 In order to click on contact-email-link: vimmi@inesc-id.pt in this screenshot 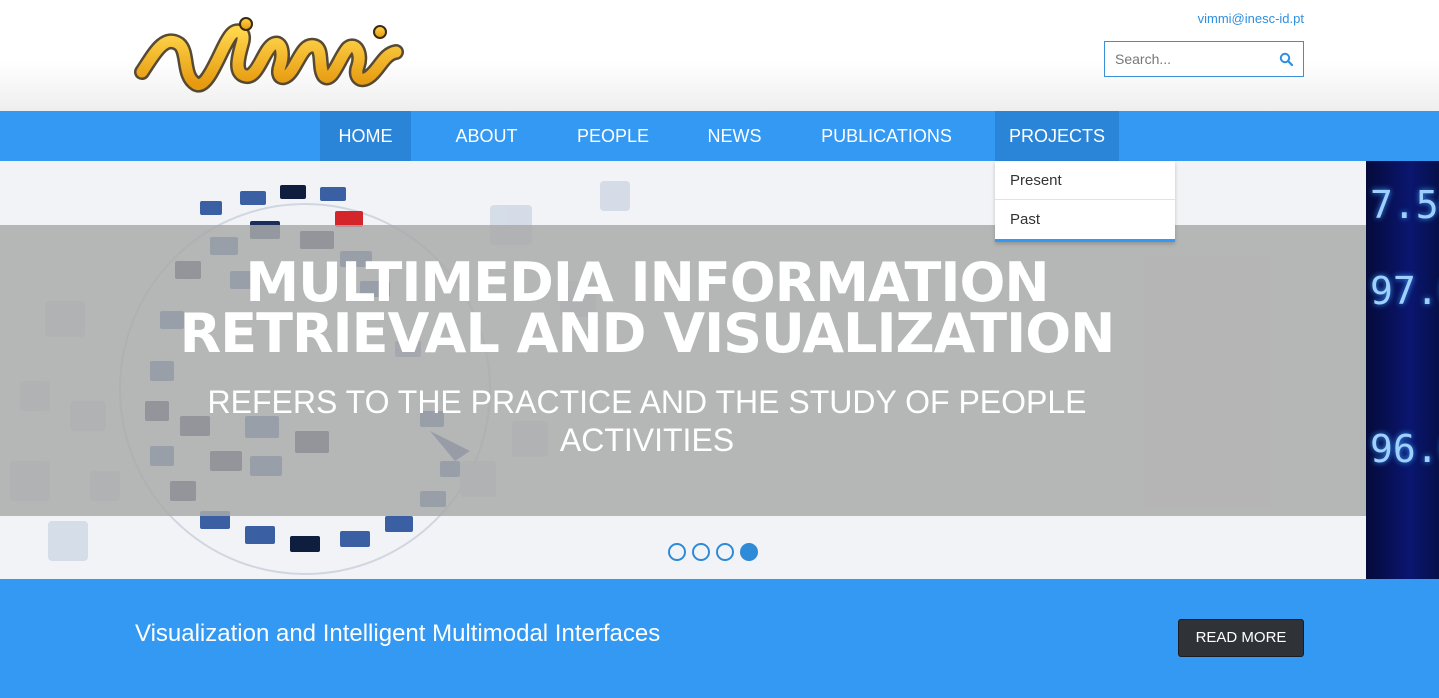, I will do `click(1251, 18)`.